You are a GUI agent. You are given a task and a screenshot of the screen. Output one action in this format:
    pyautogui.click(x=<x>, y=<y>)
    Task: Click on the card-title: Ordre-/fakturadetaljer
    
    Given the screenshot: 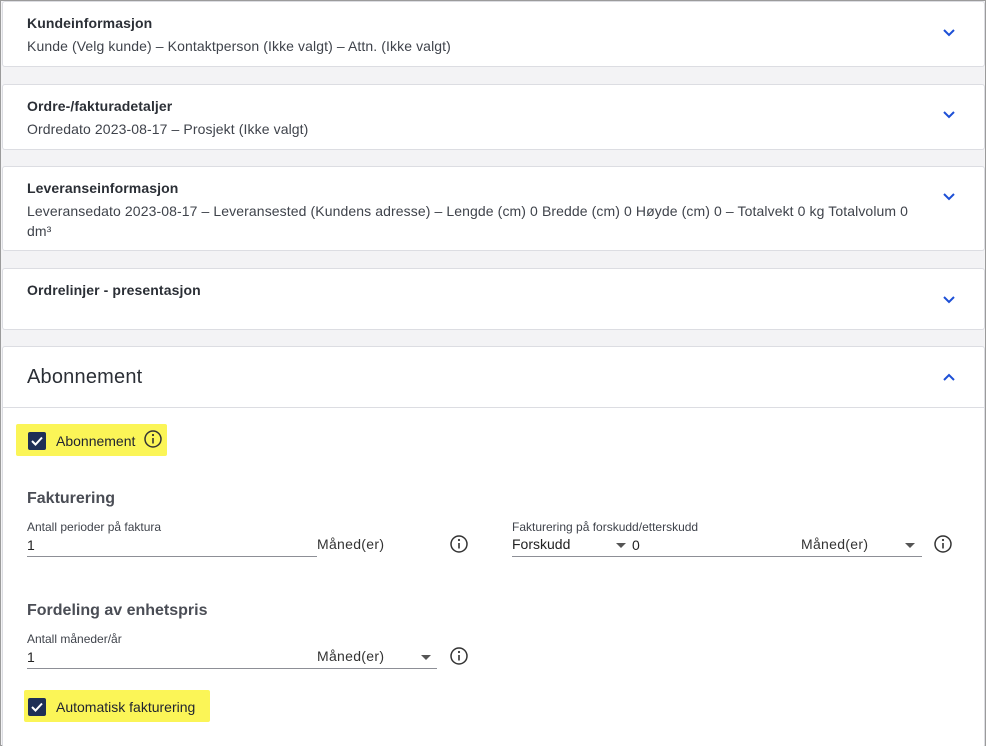 What is the action you would take?
    pyautogui.click(x=100, y=106)
    